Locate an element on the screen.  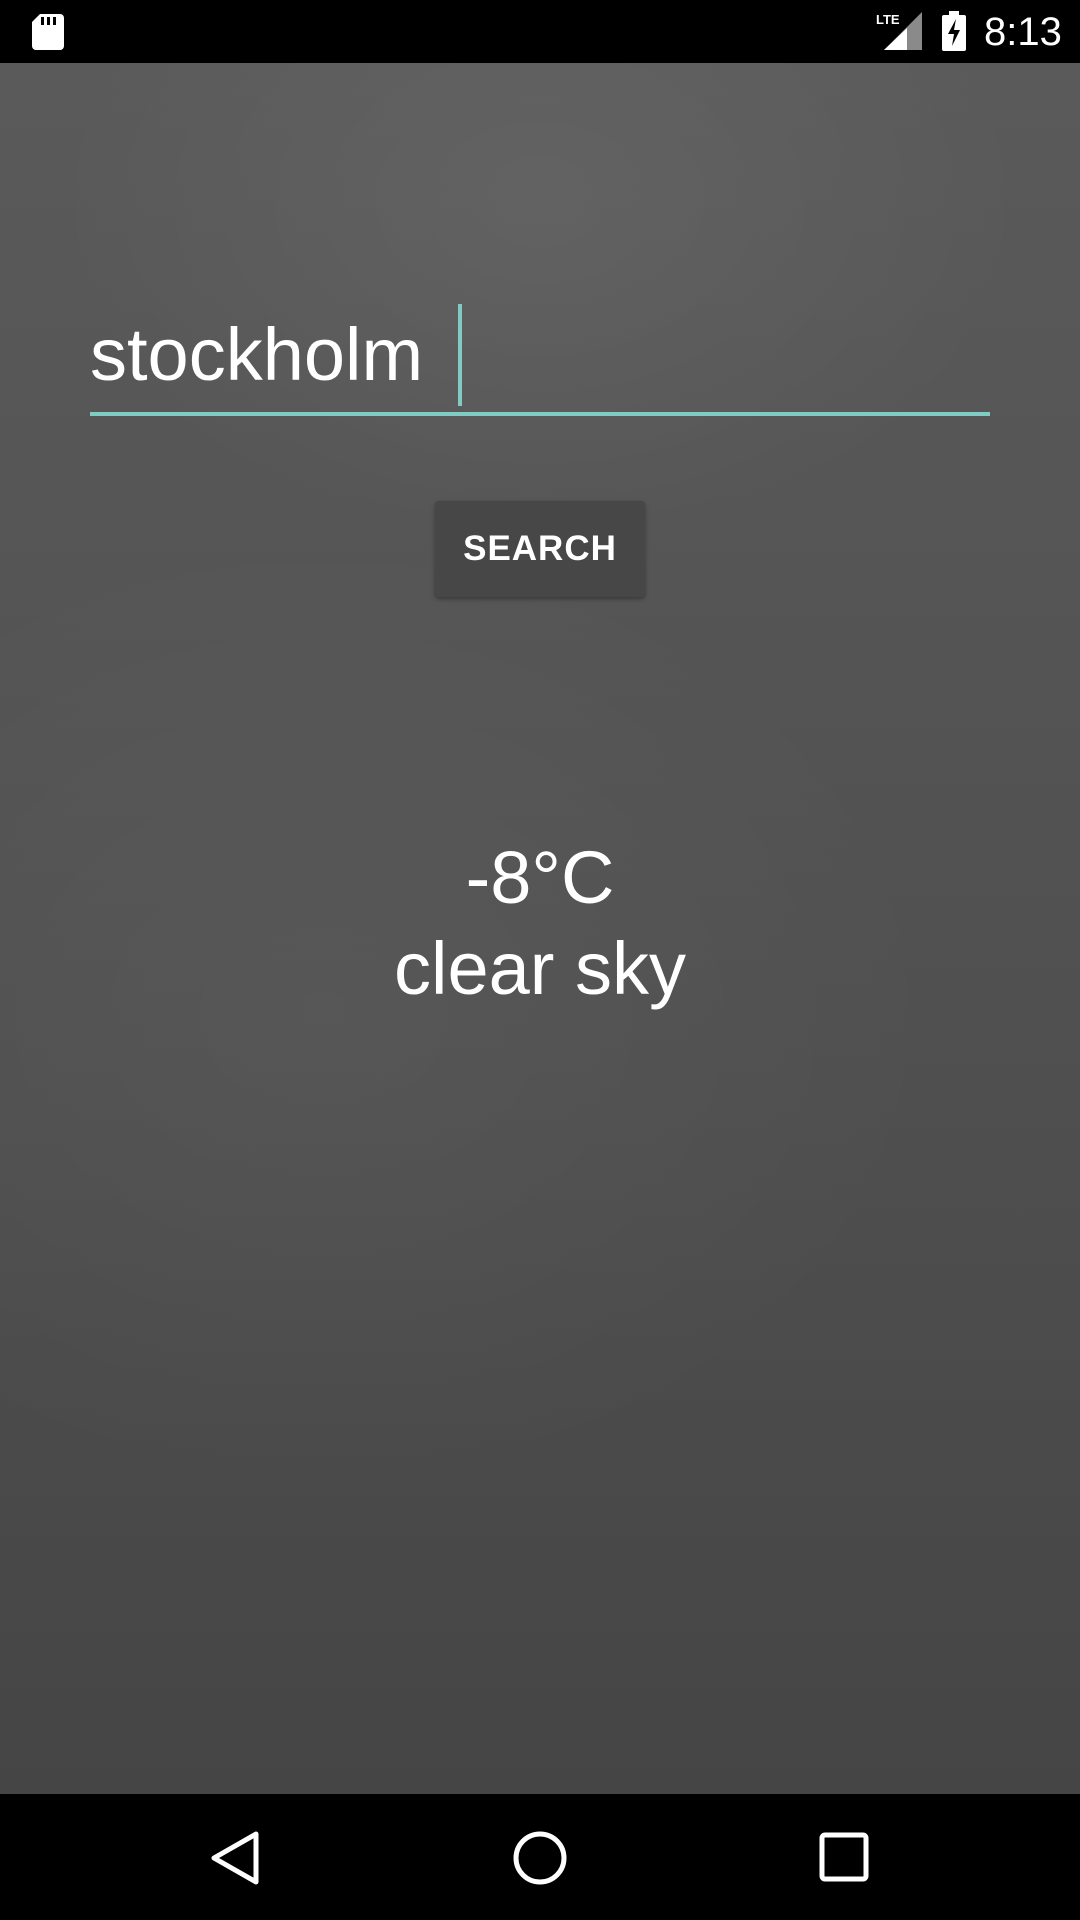
navigation-bar is located at coordinates (540, 1857).